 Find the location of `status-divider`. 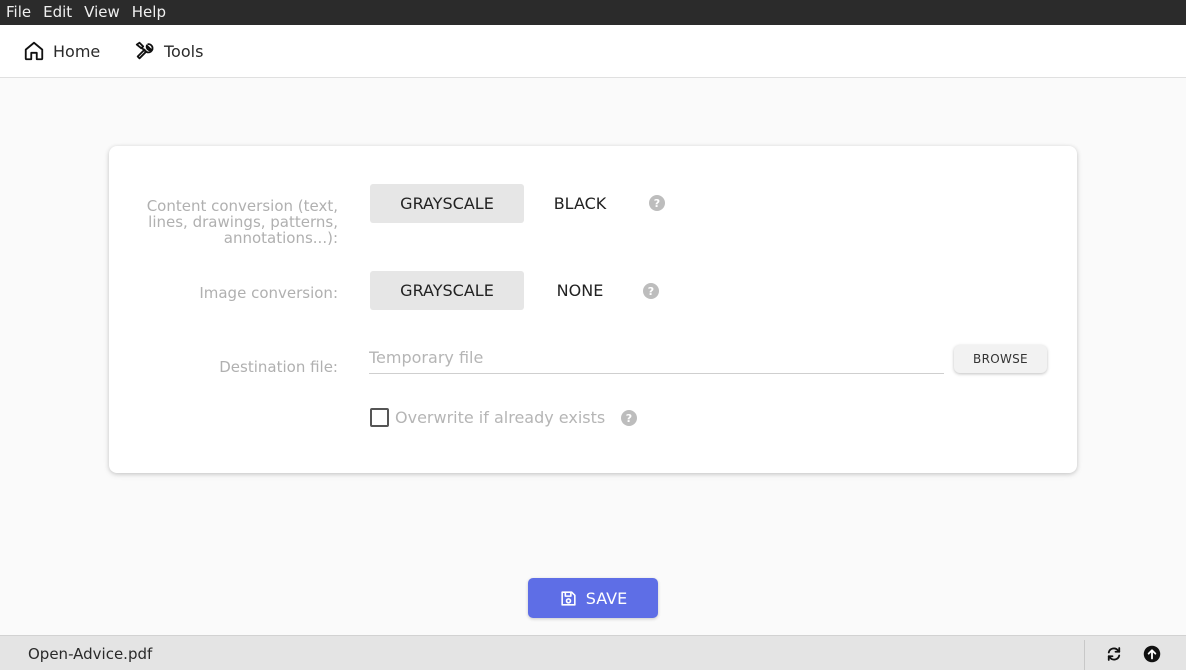

status-divider is located at coordinates (1084, 655).